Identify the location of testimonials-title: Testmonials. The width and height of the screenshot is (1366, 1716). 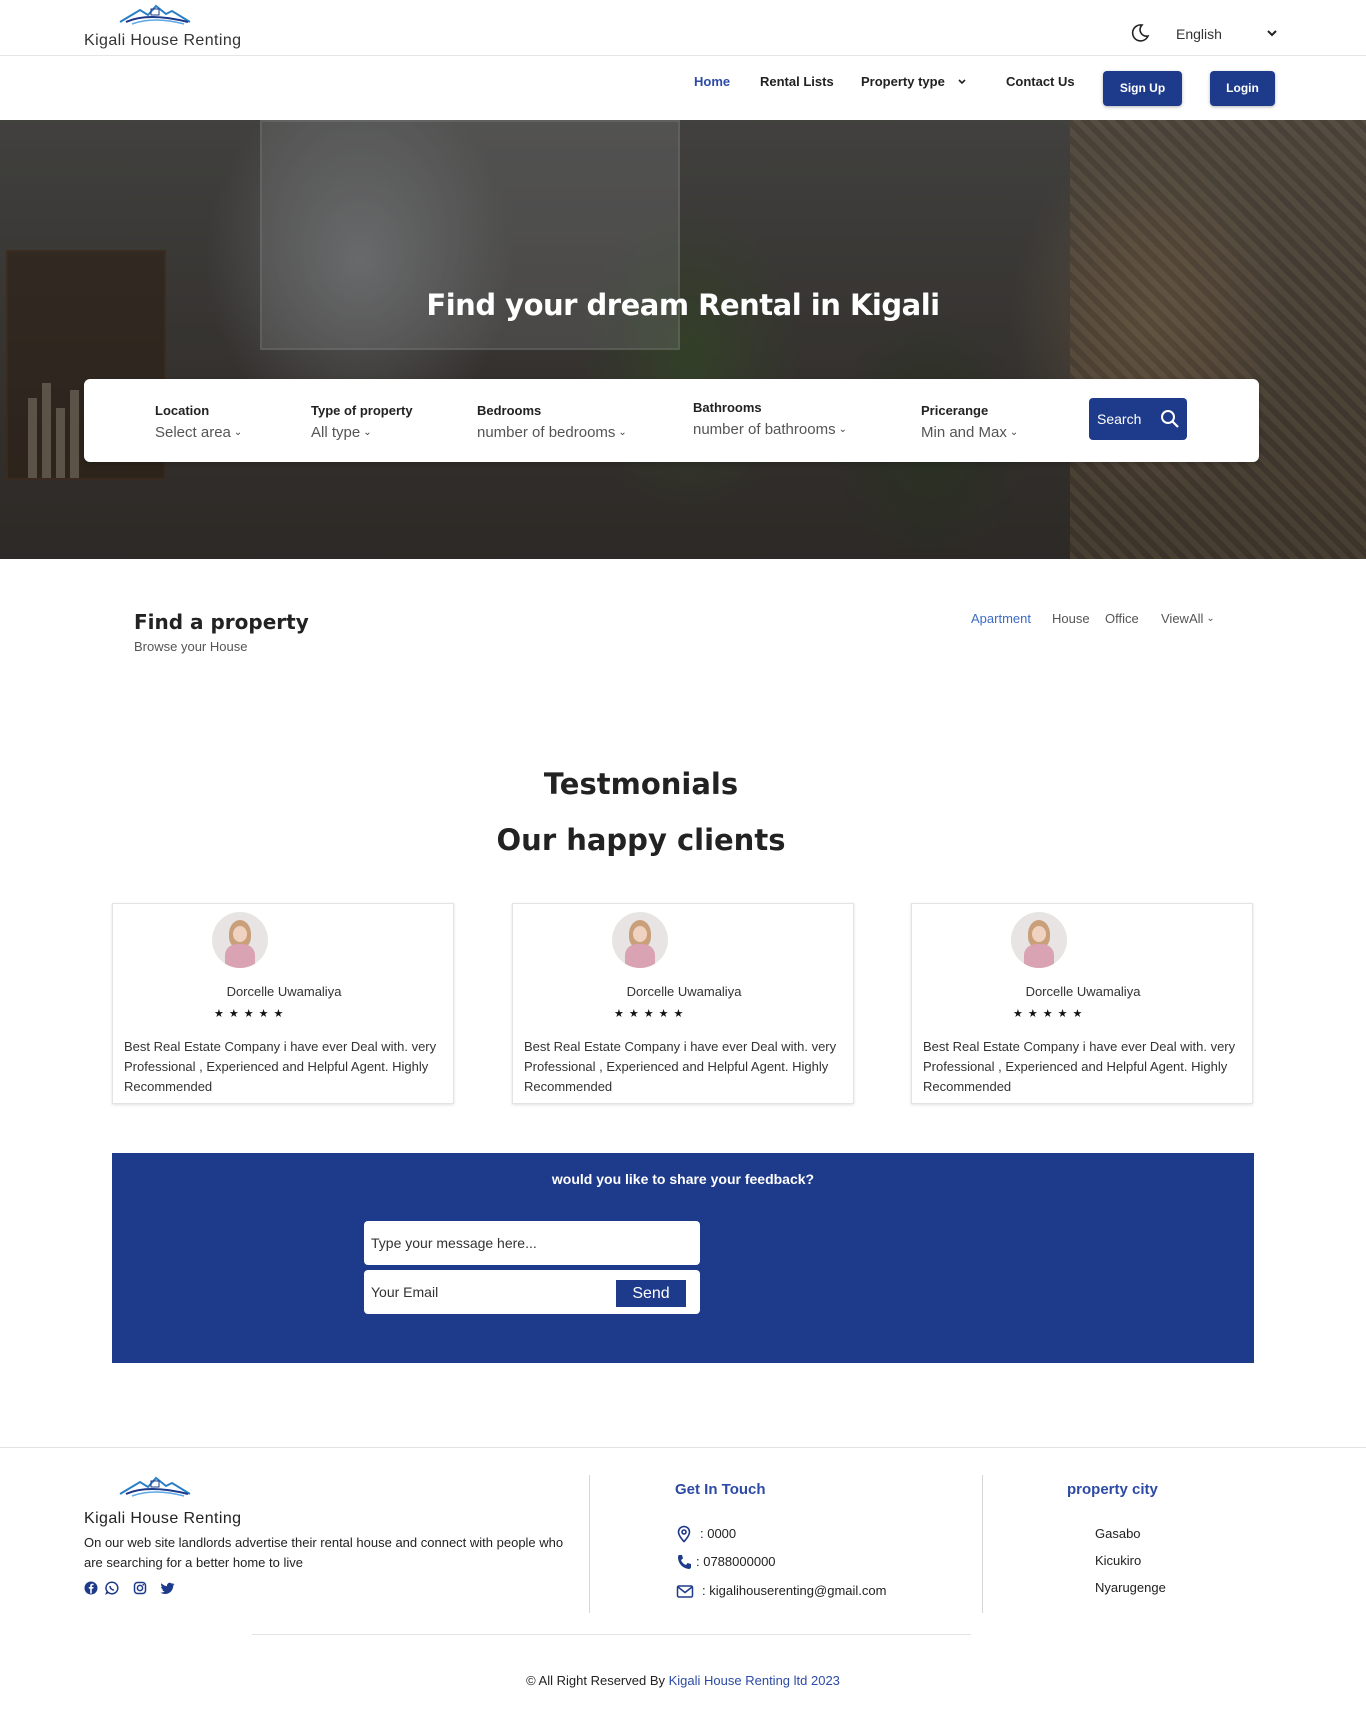
(641, 784).